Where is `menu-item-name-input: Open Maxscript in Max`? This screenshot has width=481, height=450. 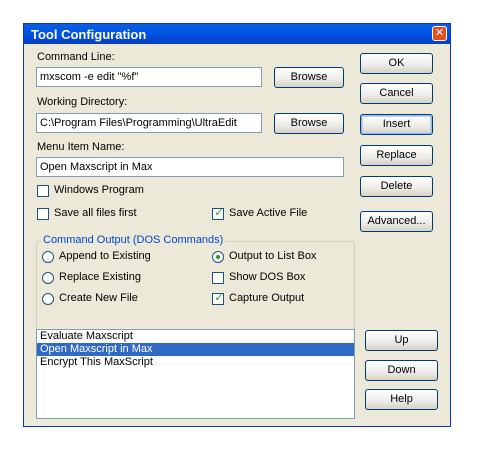 menu-item-name-input: Open Maxscript in Max is located at coordinates (190, 167).